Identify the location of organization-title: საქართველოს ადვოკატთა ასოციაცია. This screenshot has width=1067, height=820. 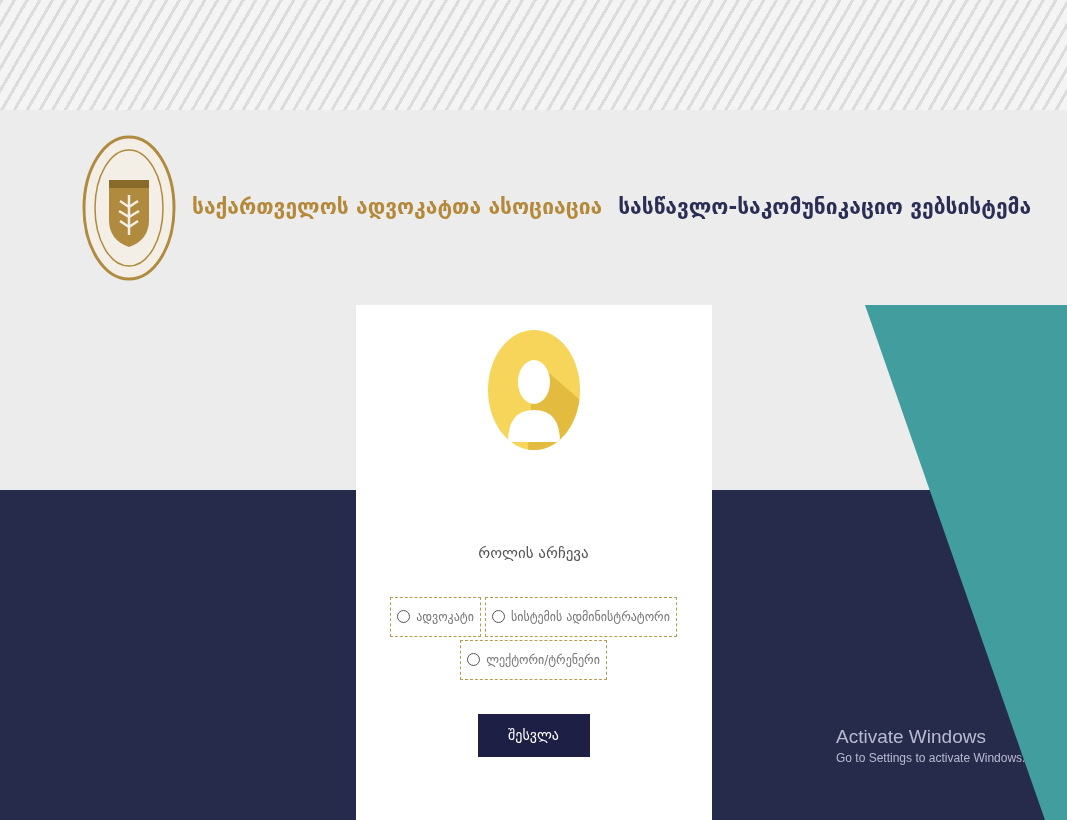
(397, 207).